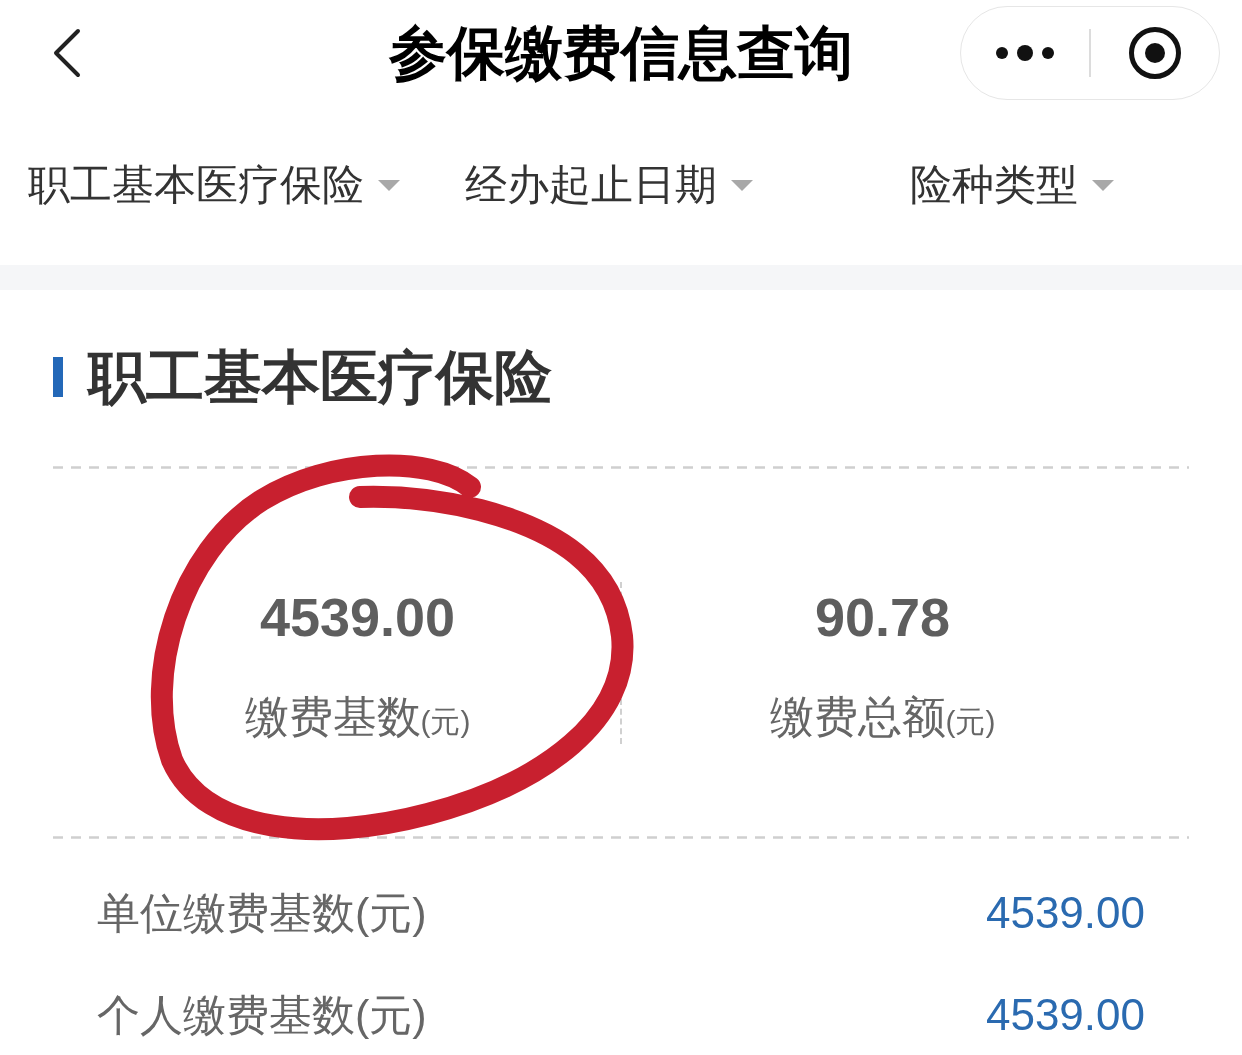 This screenshot has width=1242, height=1055. I want to click on row-label: 个人缴费基数(元), so click(262, 1015).